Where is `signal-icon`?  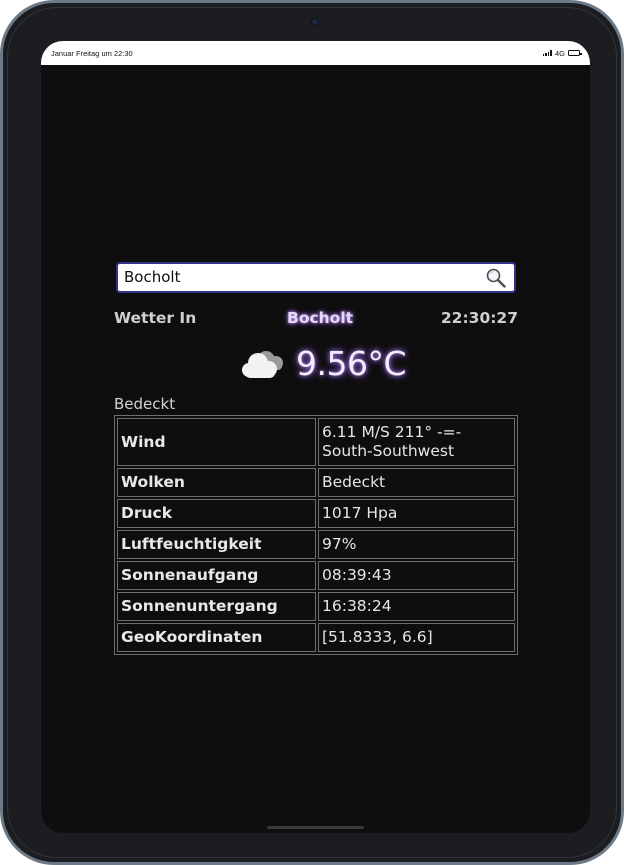 signal-icon is located at coordinates (547, 53).